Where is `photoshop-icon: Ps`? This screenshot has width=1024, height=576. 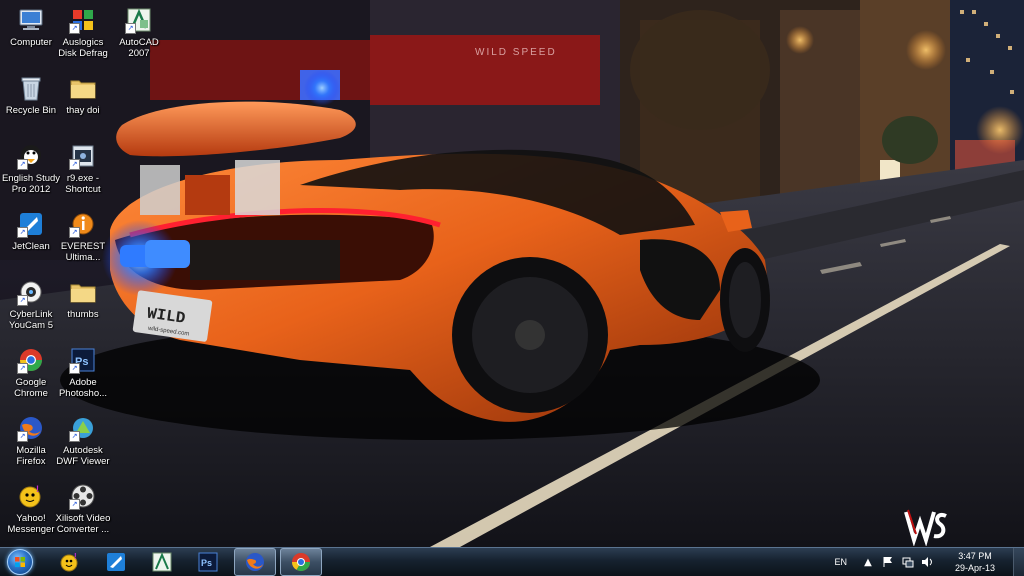
photoshop-icon: Ps is located at coordinates (208, 562).